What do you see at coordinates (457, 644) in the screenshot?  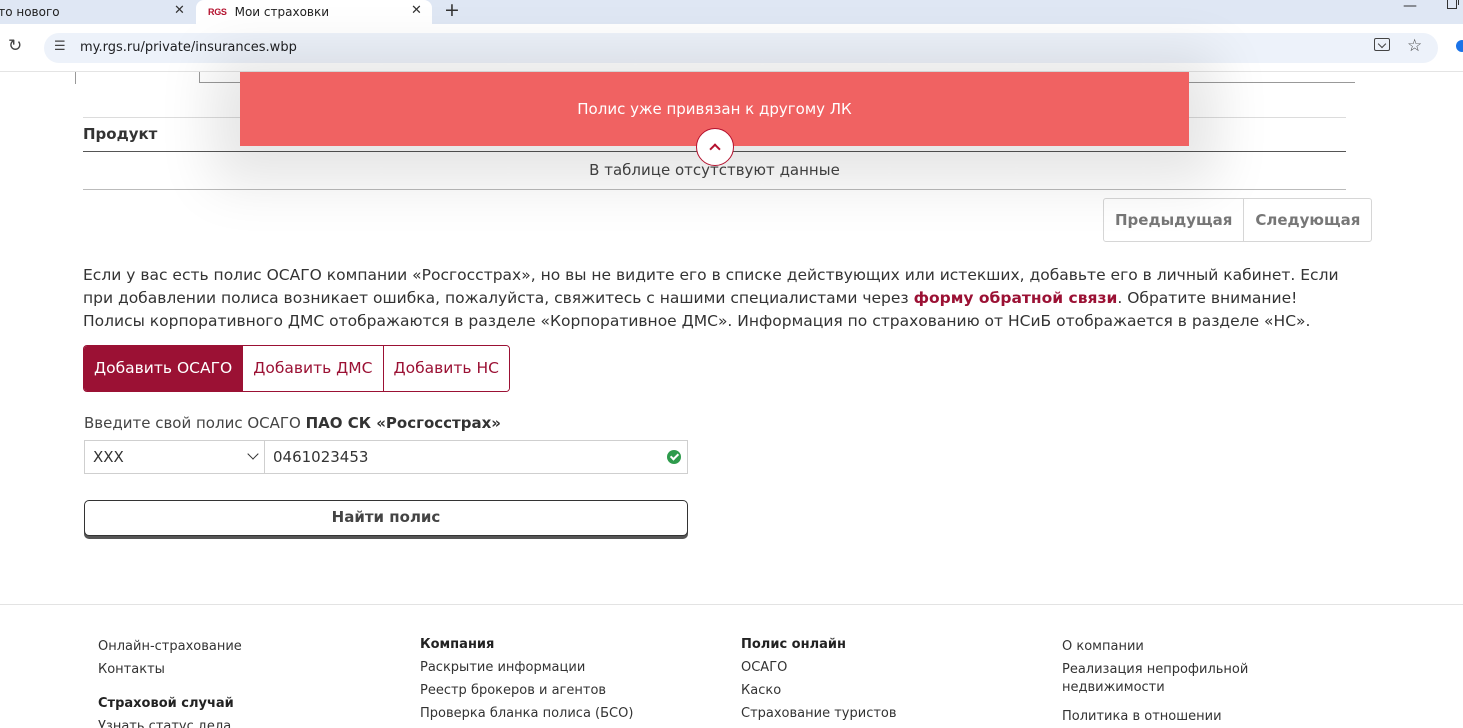 I see `footer-heading: Компания` at bounding box center [457, 644].